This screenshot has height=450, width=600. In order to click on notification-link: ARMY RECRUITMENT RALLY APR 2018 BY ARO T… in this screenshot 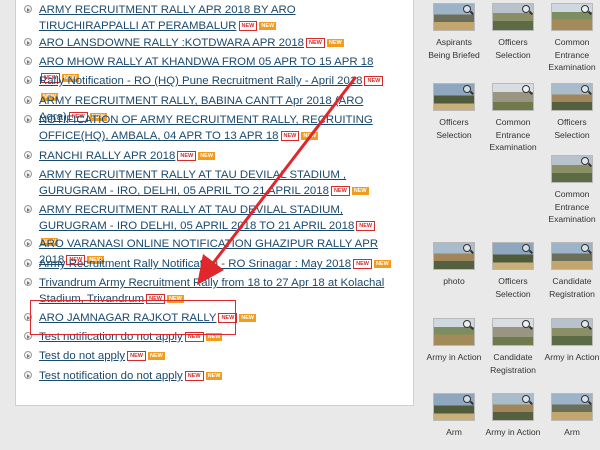, I will do `click(215, 18)`.